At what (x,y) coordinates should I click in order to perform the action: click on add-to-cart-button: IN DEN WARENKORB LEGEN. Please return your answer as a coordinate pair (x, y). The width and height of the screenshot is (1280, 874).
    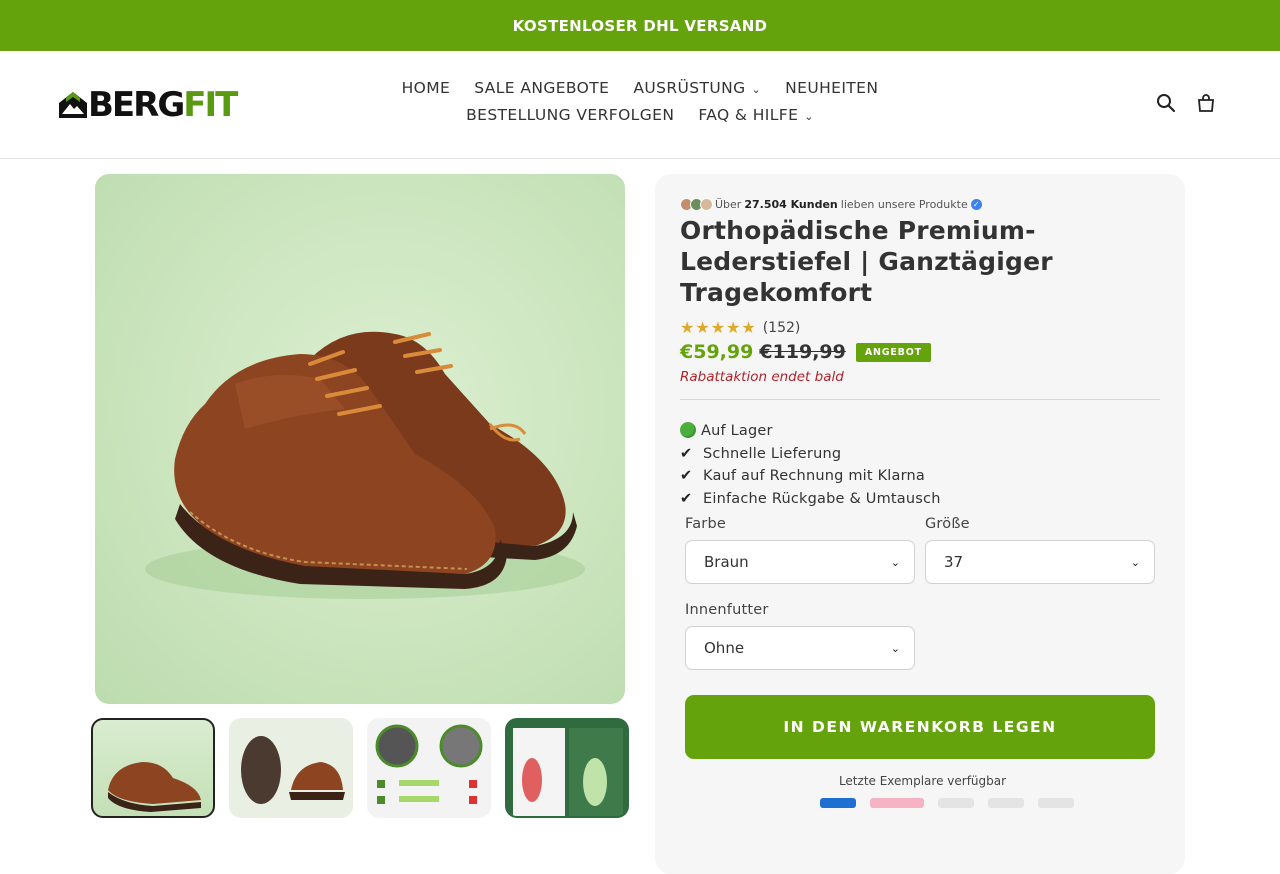
    Looking at the image, I should click on (920, 727).